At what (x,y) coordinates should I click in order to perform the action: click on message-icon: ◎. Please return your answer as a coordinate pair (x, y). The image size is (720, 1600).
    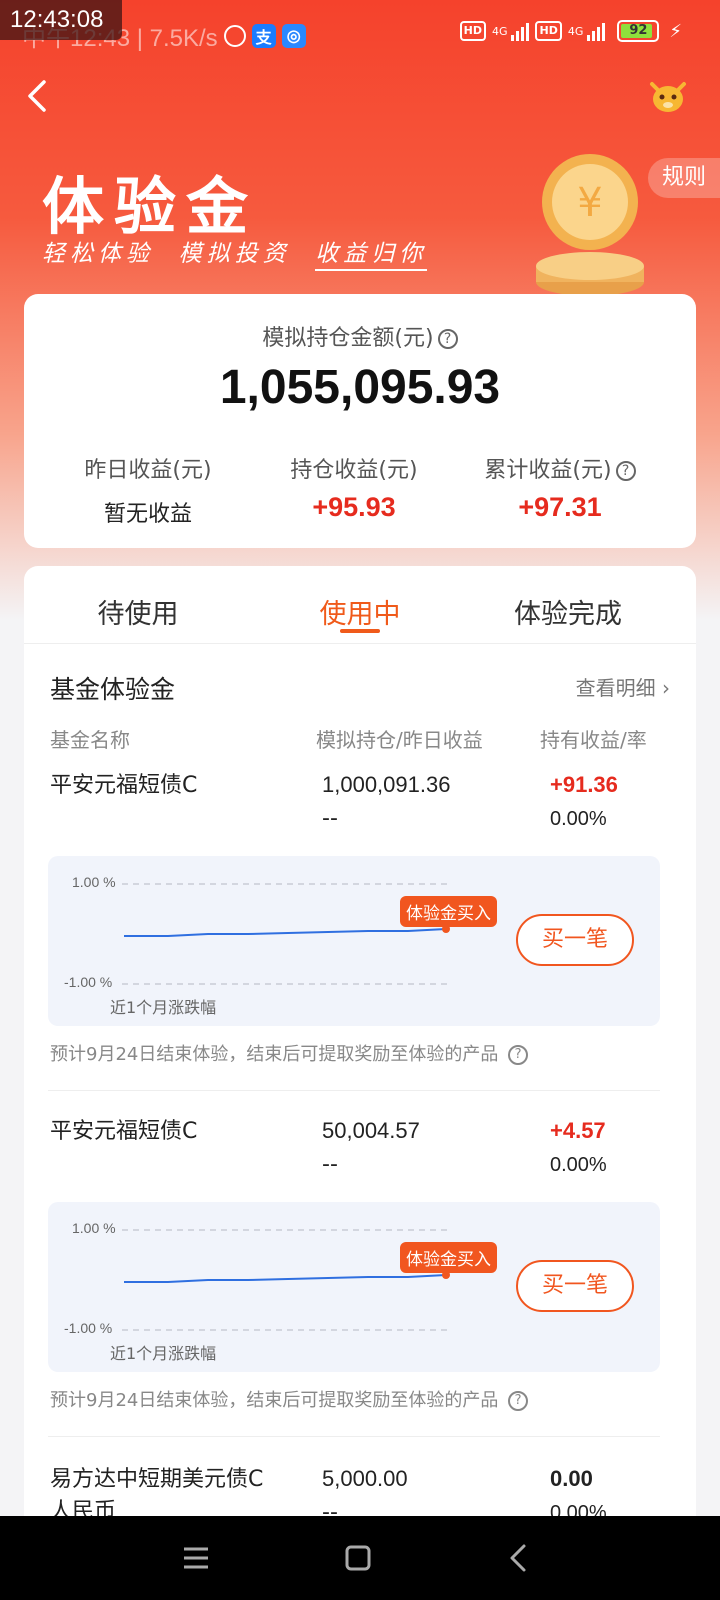
    Looking at the image, I should click on (293, 35).